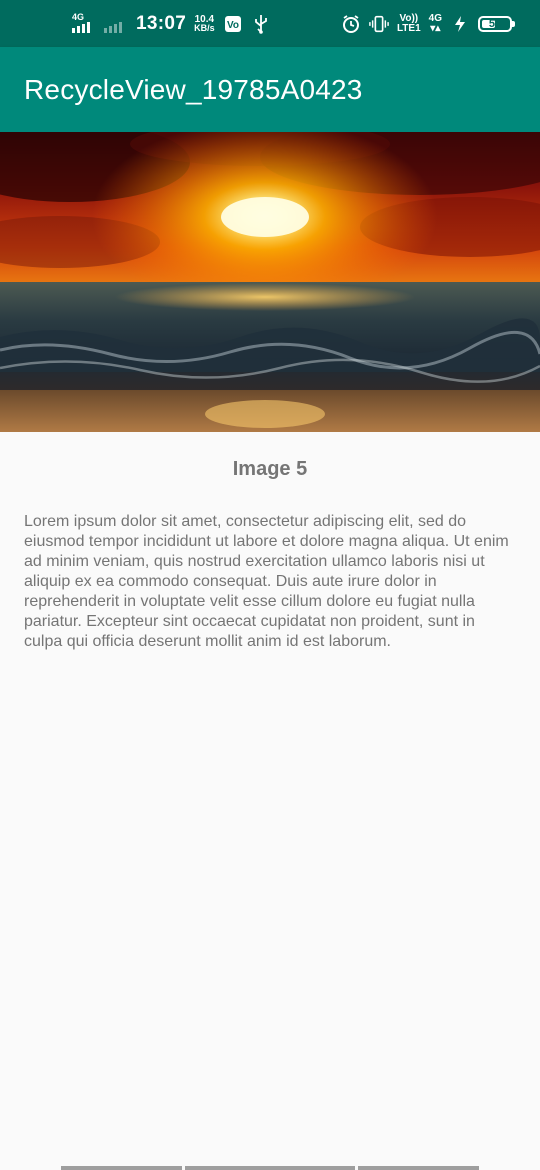 The width and height of the screenshot is (540, 1170). What do you see at coordinates (379, 24) in the screenshot?
I see `vibrate-icon` at bounding box center [379, 24].